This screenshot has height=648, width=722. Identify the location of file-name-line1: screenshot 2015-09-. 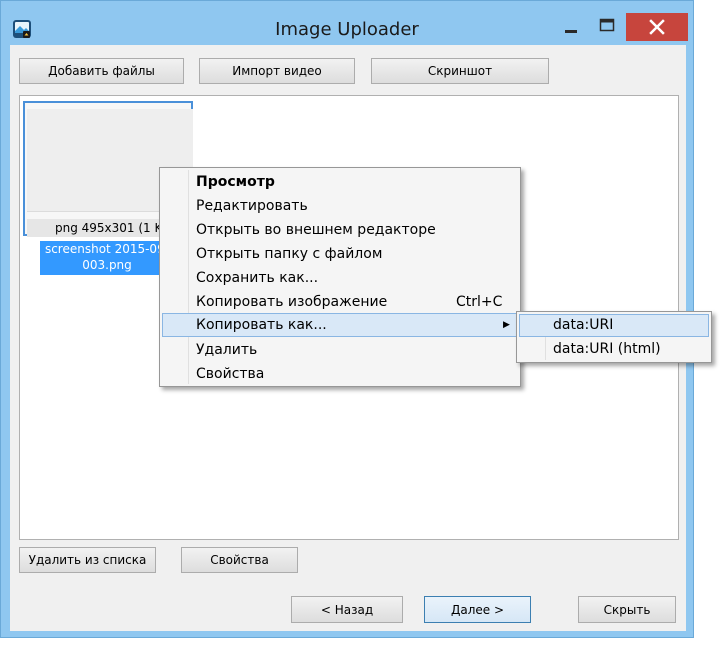
(107, 249).